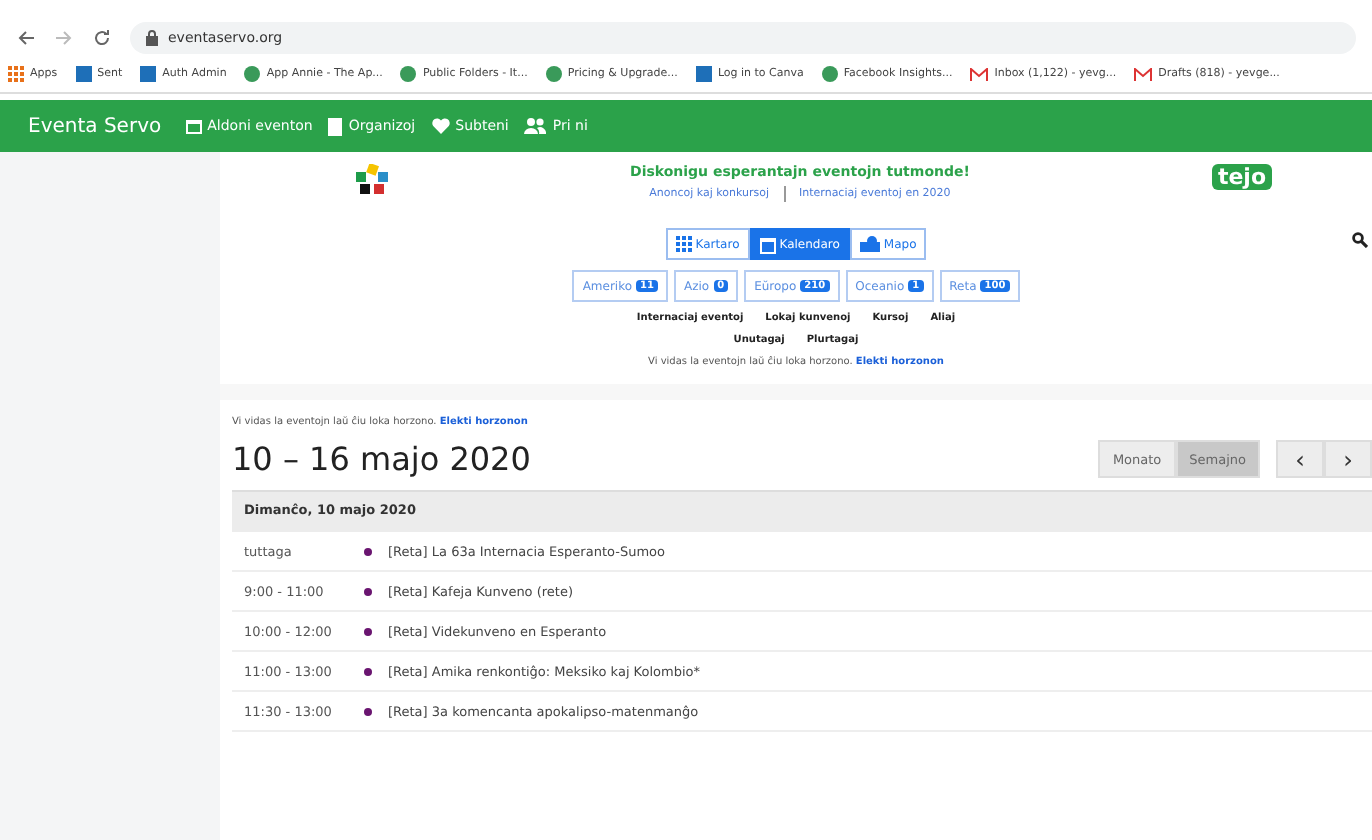 Image resolution: width=1372 pixels, height=840 pixels. What do you see at coordinates (152, 38) in the screenshot?
I see `lock-icon` at bounding box center [152, 38].